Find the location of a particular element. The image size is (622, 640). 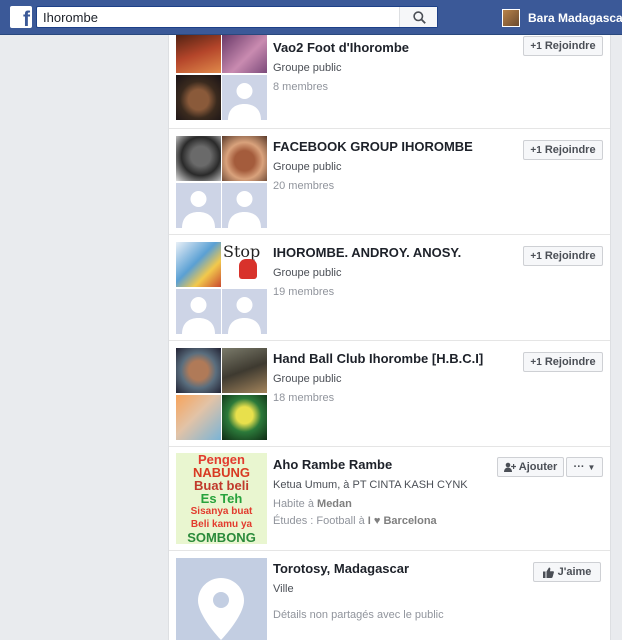

user-profile-link: Bara Madagascar is located at coordinates (562, 18).